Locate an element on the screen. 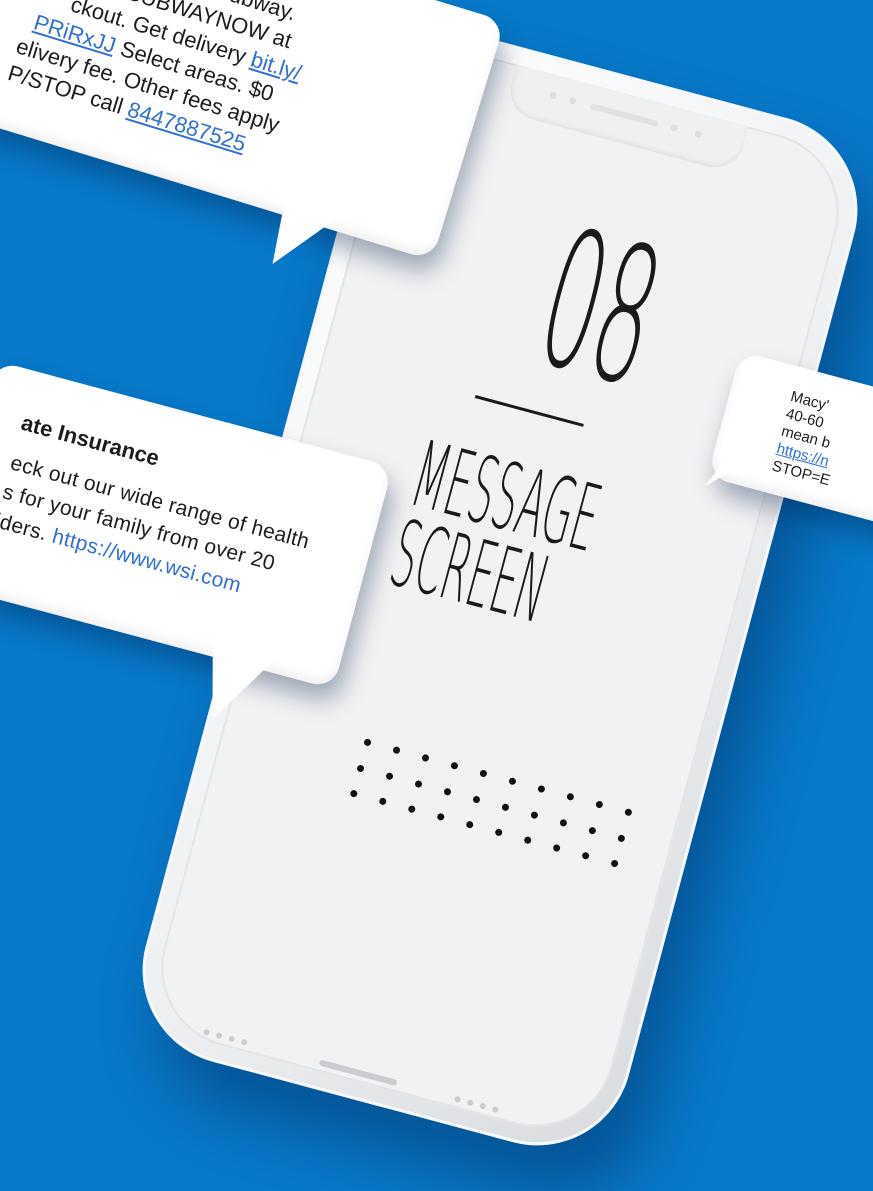  title-line-2: SCREEN is located at coordinates (469, 572).